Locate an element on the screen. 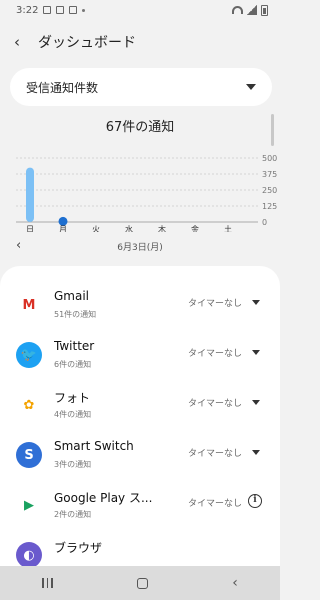 This screenshot has height=600, width=320. date-label: 6月3日(月) is located at coordinates (140, 247).